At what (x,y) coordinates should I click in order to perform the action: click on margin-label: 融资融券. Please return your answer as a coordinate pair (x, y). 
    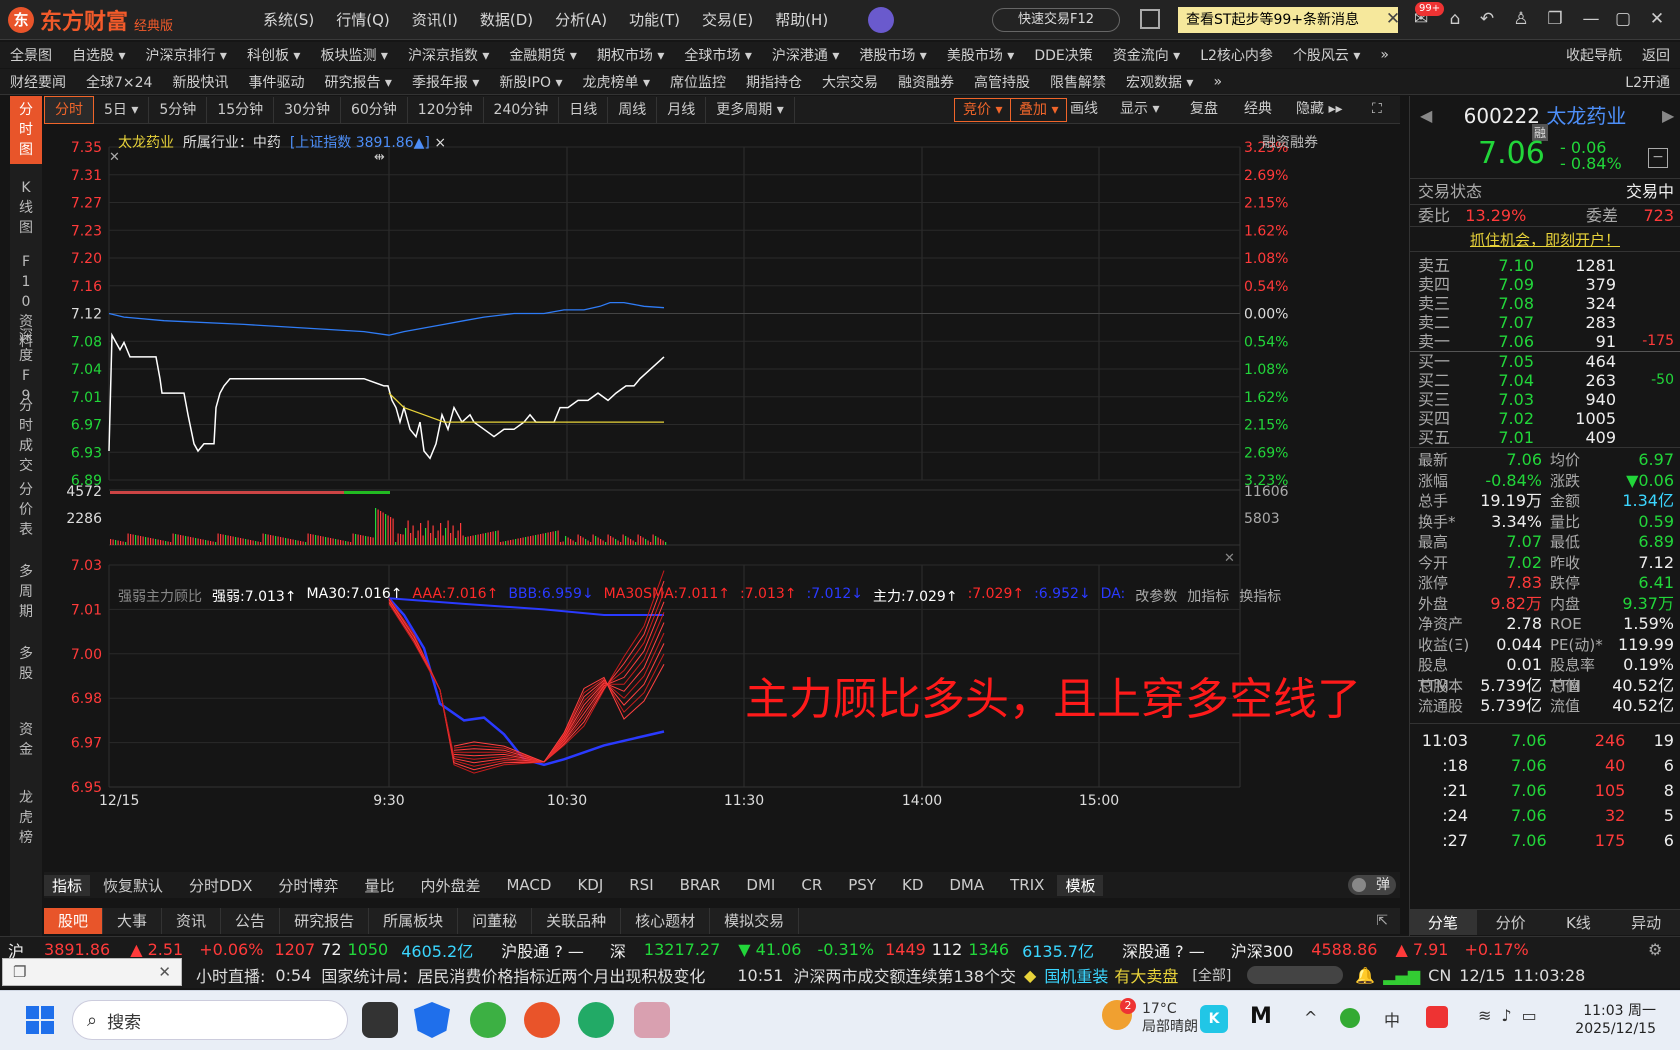
    Looking at the image, I should click on (1290, 142).